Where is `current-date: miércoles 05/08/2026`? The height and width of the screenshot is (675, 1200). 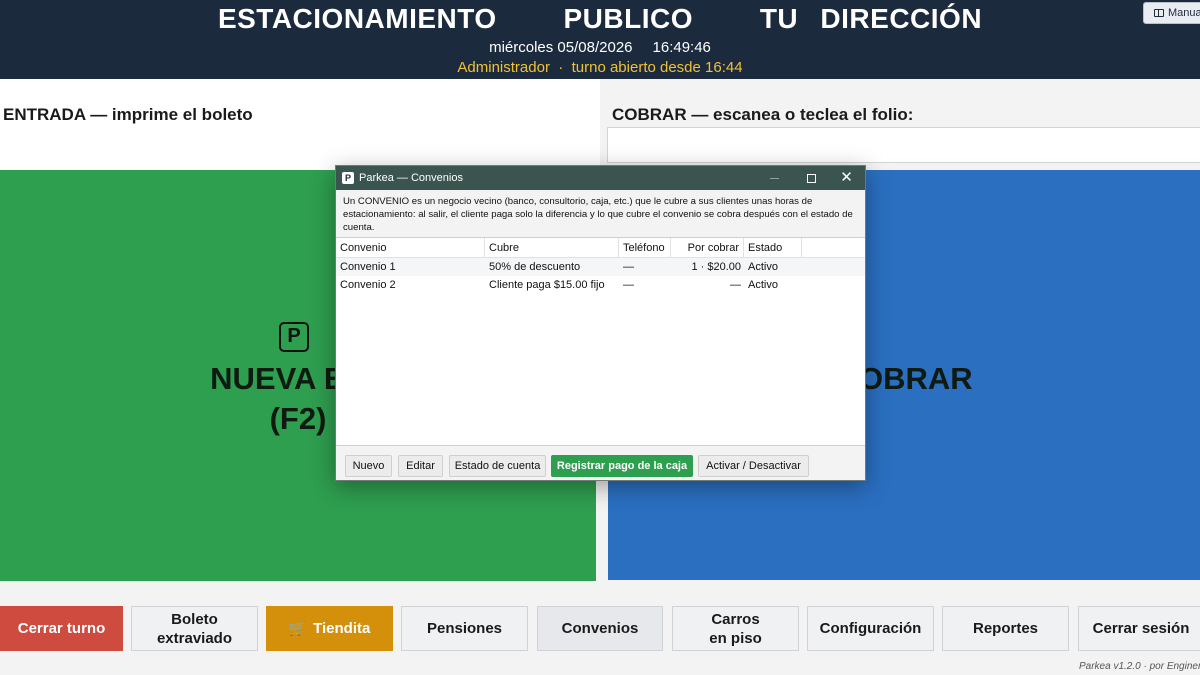
current-date: miércoles 05/08/2026 is located at coordinates (561, 47).